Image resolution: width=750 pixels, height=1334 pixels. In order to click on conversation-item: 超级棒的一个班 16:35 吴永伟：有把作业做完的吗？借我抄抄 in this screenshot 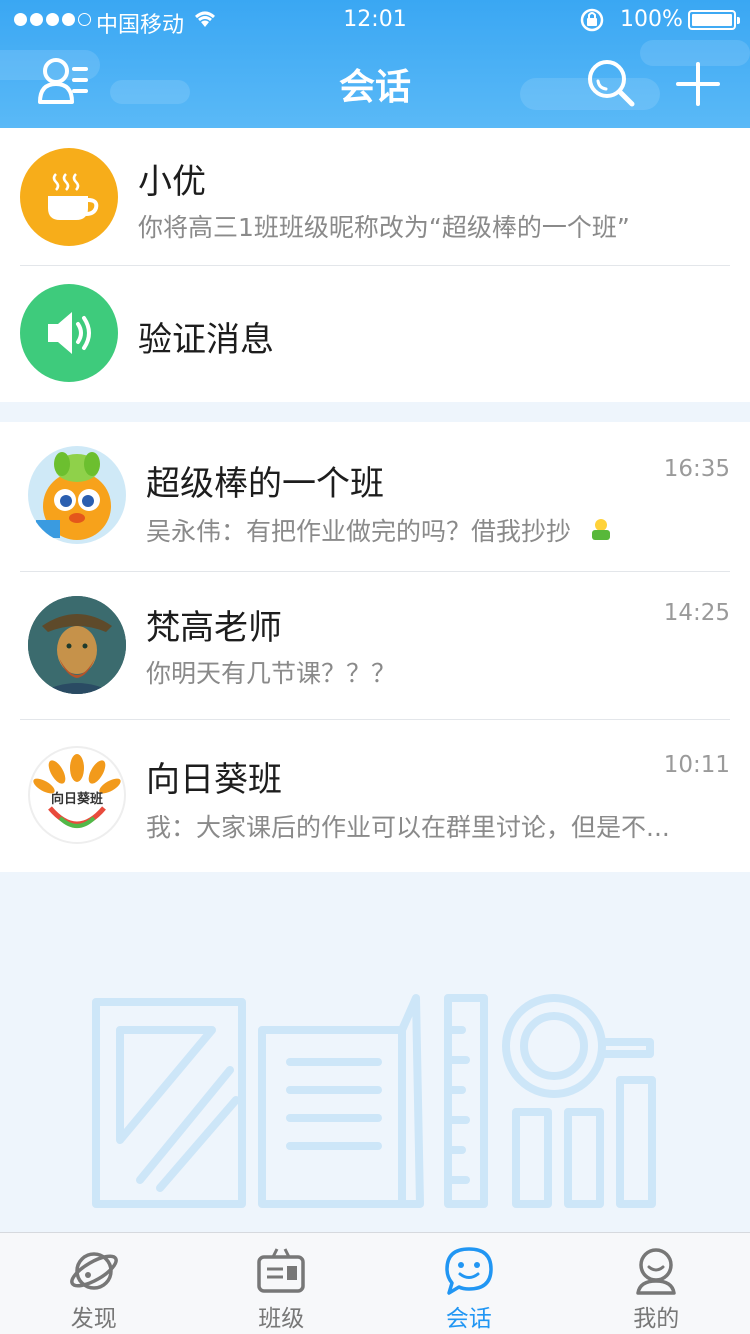, I will do `click(375, 497)`.